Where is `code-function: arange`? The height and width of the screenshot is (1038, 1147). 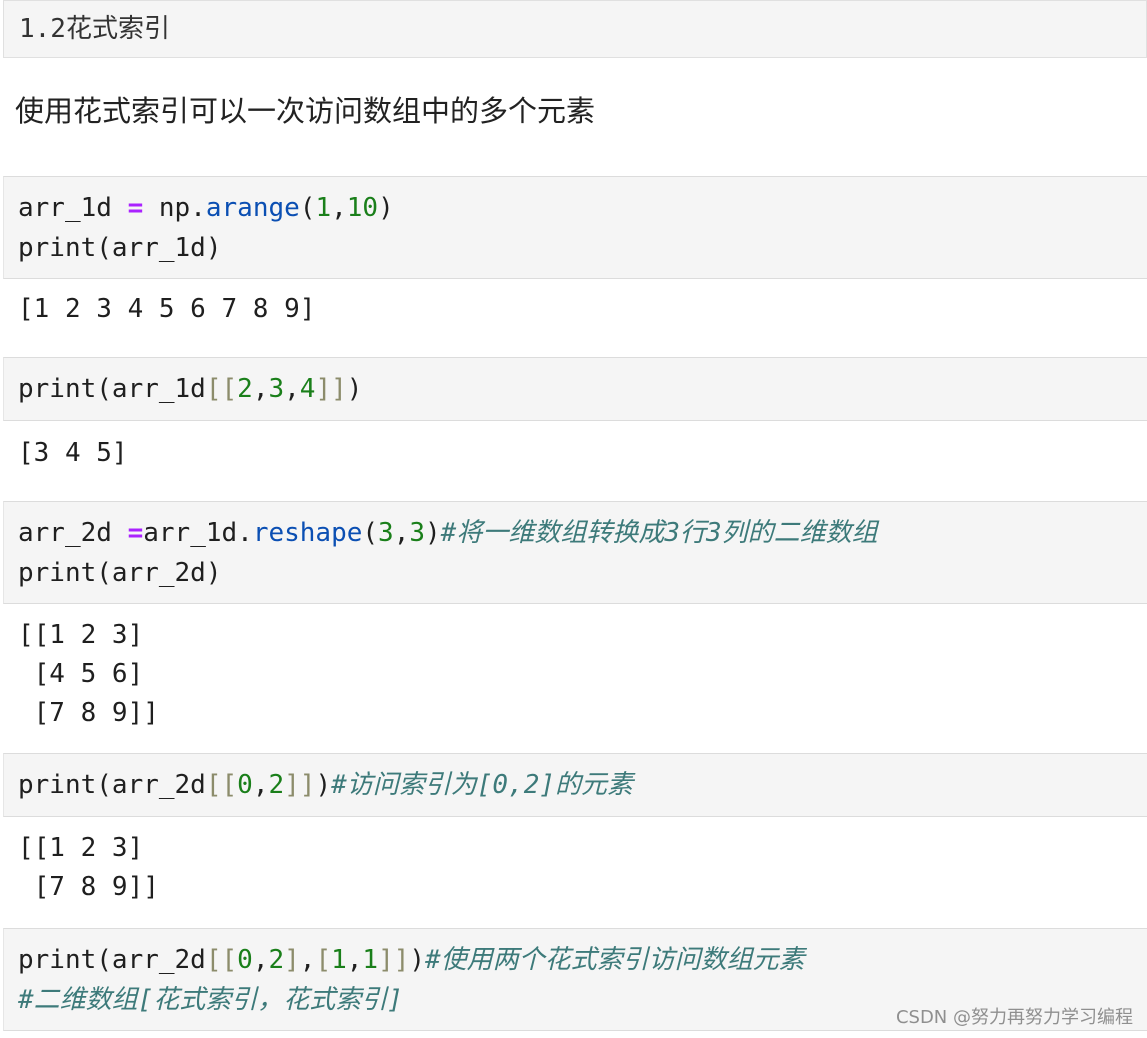
code-function: arange is located at coordinates (252, 208).